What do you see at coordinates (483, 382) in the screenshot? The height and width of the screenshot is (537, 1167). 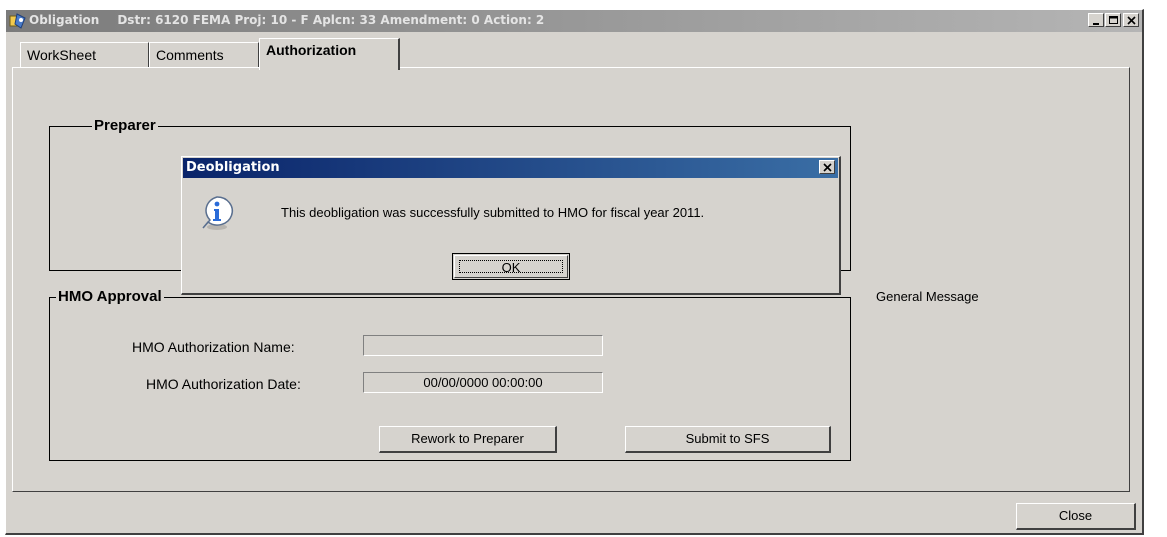 I see `hmo-authorization-date-field: 00/00/0000 00:00:00` at bounding box center [483, 382].